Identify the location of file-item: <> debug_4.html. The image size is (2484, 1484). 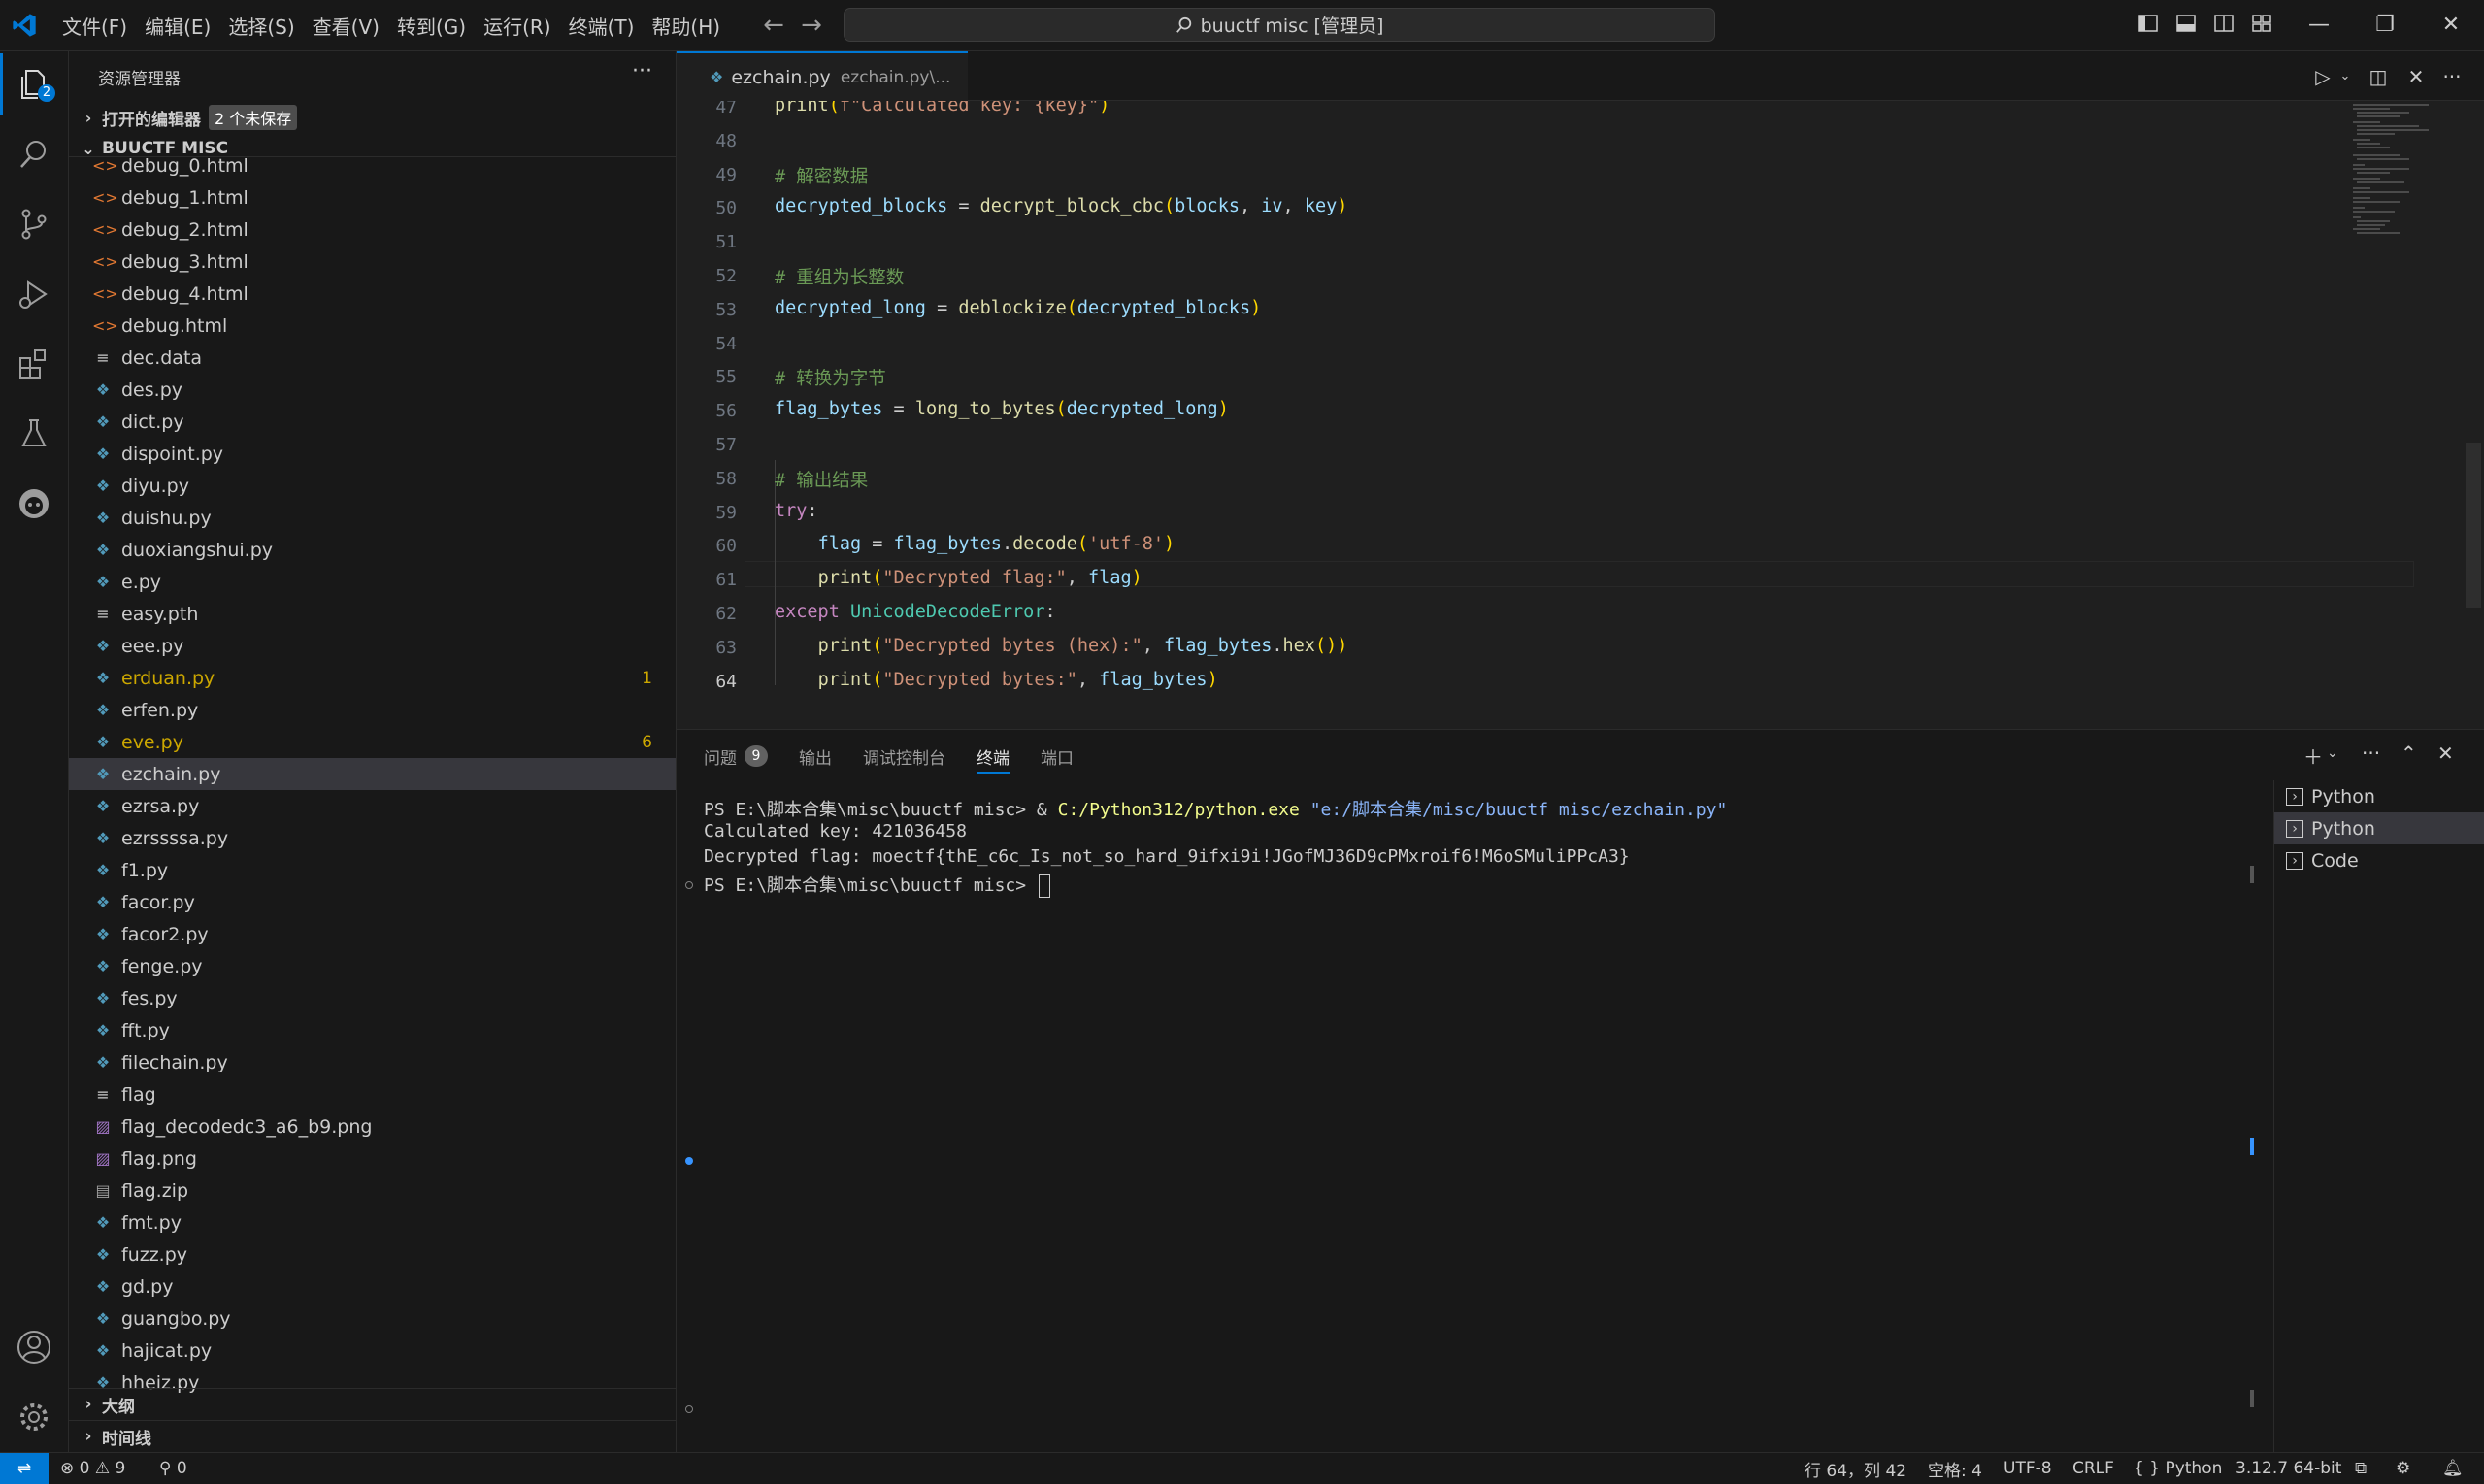
(372, 294).